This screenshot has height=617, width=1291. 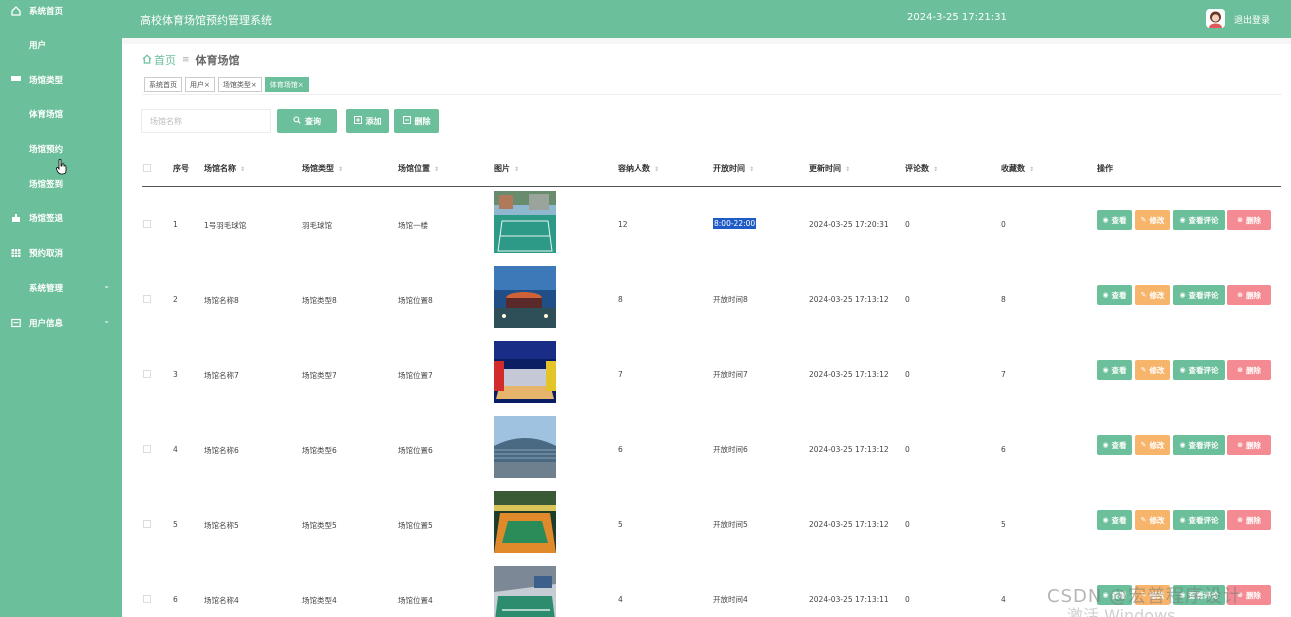 I want to click on list-icon, so click(x=16, y=80).